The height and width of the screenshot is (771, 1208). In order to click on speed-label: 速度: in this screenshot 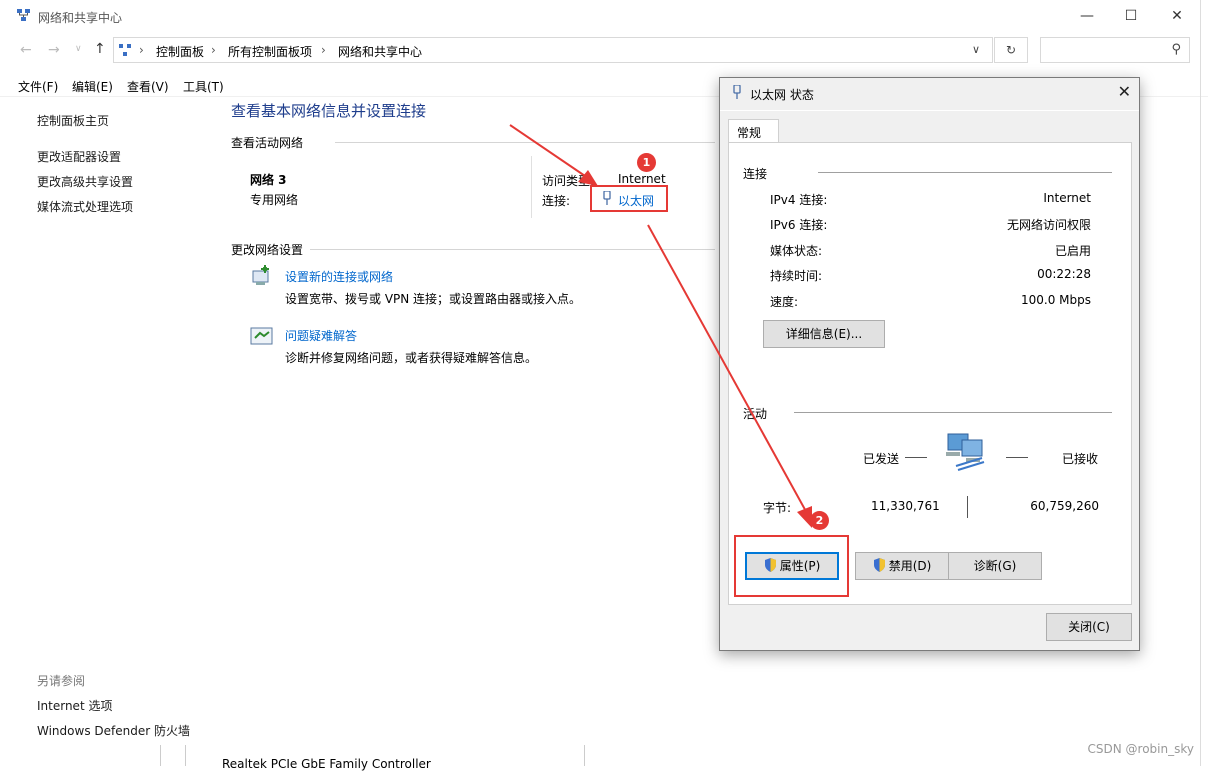, I will do `click(784, 301)`.